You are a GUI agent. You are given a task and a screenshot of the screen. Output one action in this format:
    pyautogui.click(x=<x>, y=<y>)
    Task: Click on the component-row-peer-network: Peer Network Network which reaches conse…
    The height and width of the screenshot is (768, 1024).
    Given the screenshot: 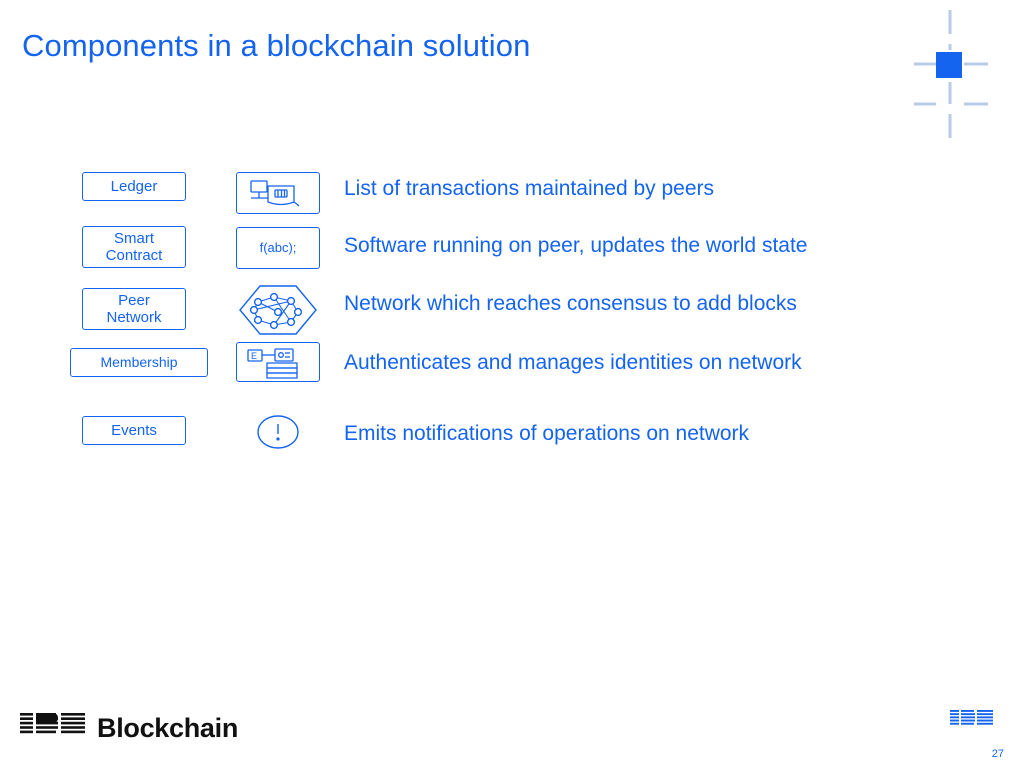 What is the action you would take?
    pyautogui.click(x=512, y=310)
    